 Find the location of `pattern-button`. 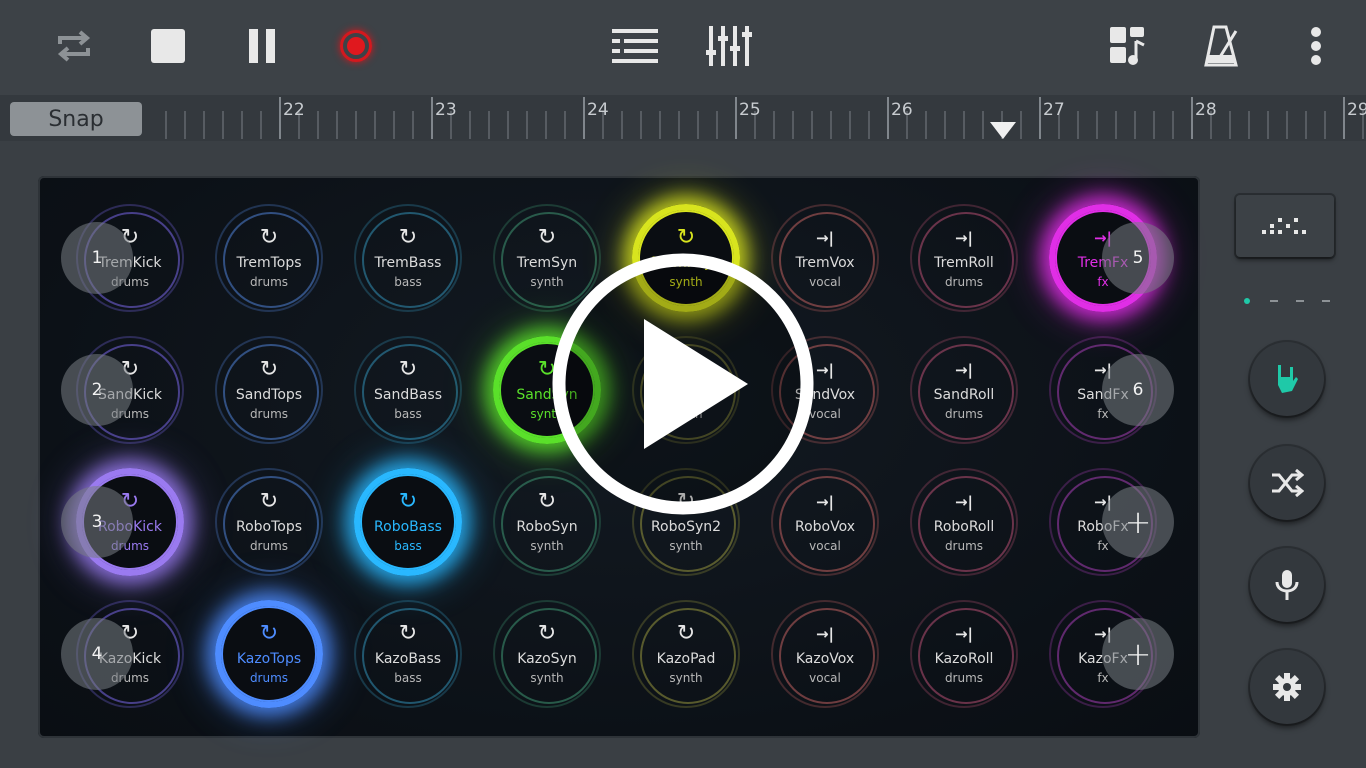

pattern-button is located at coordinates (1285, 226).